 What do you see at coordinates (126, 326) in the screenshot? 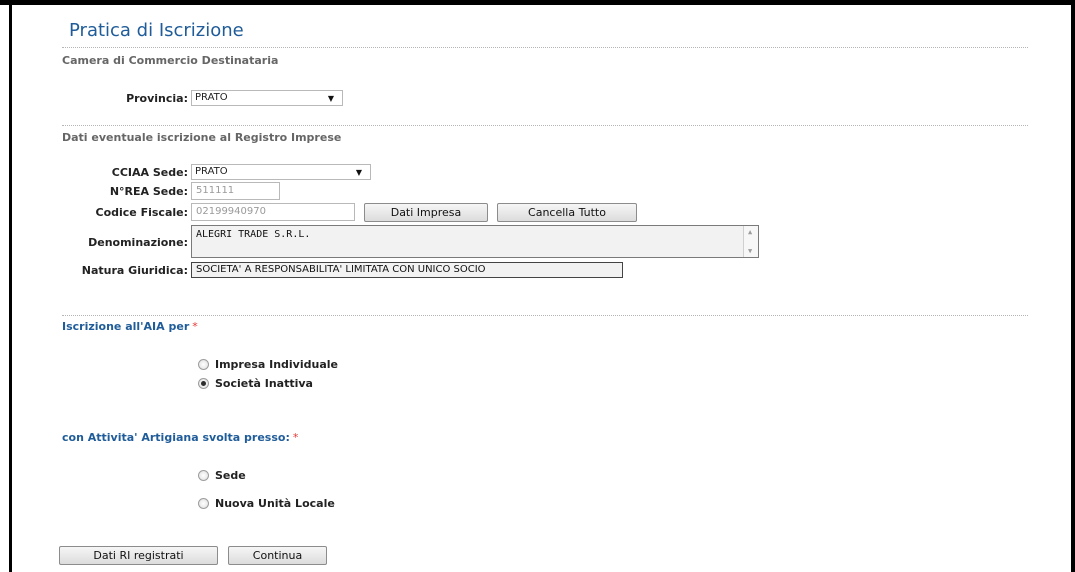
I see `iscrizione-aia-text: Iscrizione all'AIA per` at bounding box center [126, 326].